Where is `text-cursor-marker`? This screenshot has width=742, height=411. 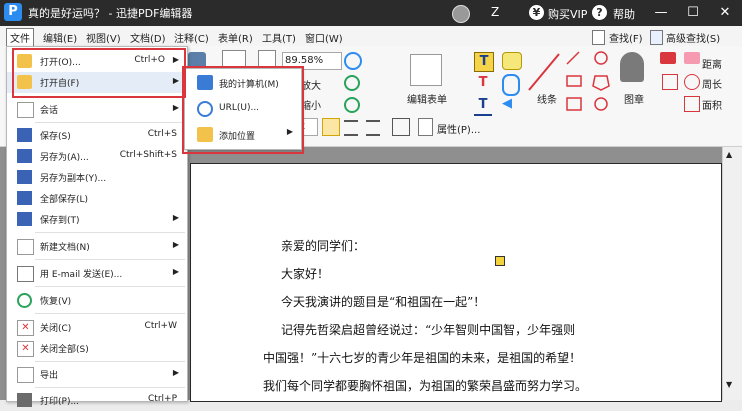
text-cursor-marker is located at coordinates (500, 261).